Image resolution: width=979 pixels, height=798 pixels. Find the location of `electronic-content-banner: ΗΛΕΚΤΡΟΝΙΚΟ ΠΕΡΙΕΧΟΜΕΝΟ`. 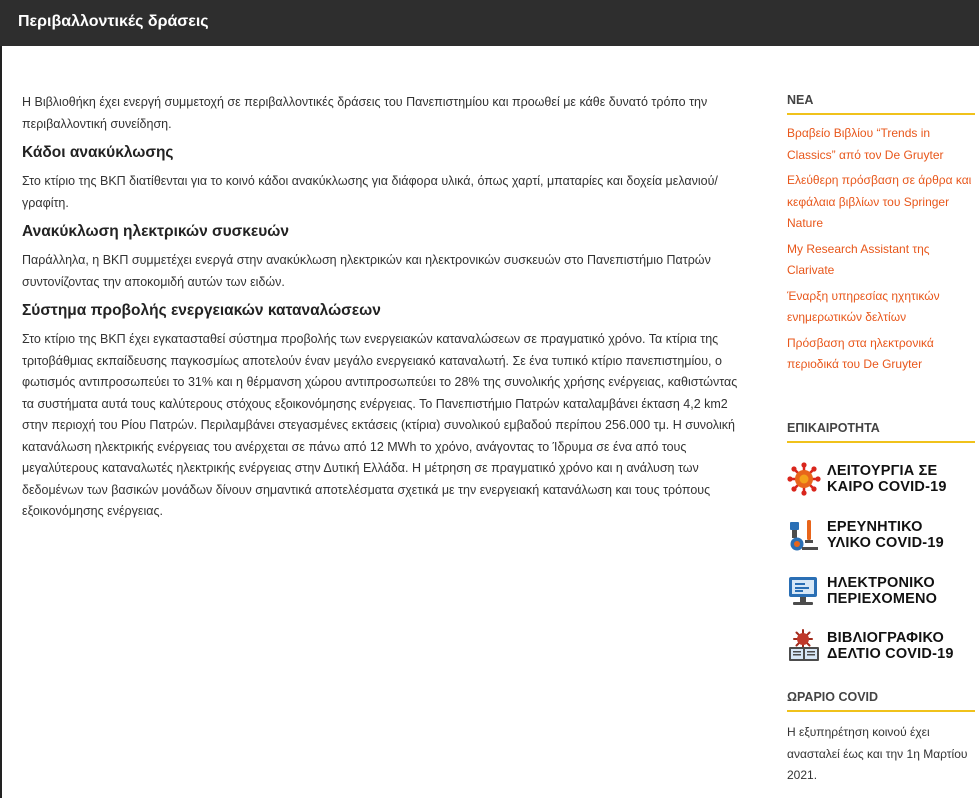

electronic-content-banner: ΗΛΕΚΤΡΟΝΙΚΟ ΠΕΡΙΕΧΟΜΕΝΟ is located at coordinates (882, 591).